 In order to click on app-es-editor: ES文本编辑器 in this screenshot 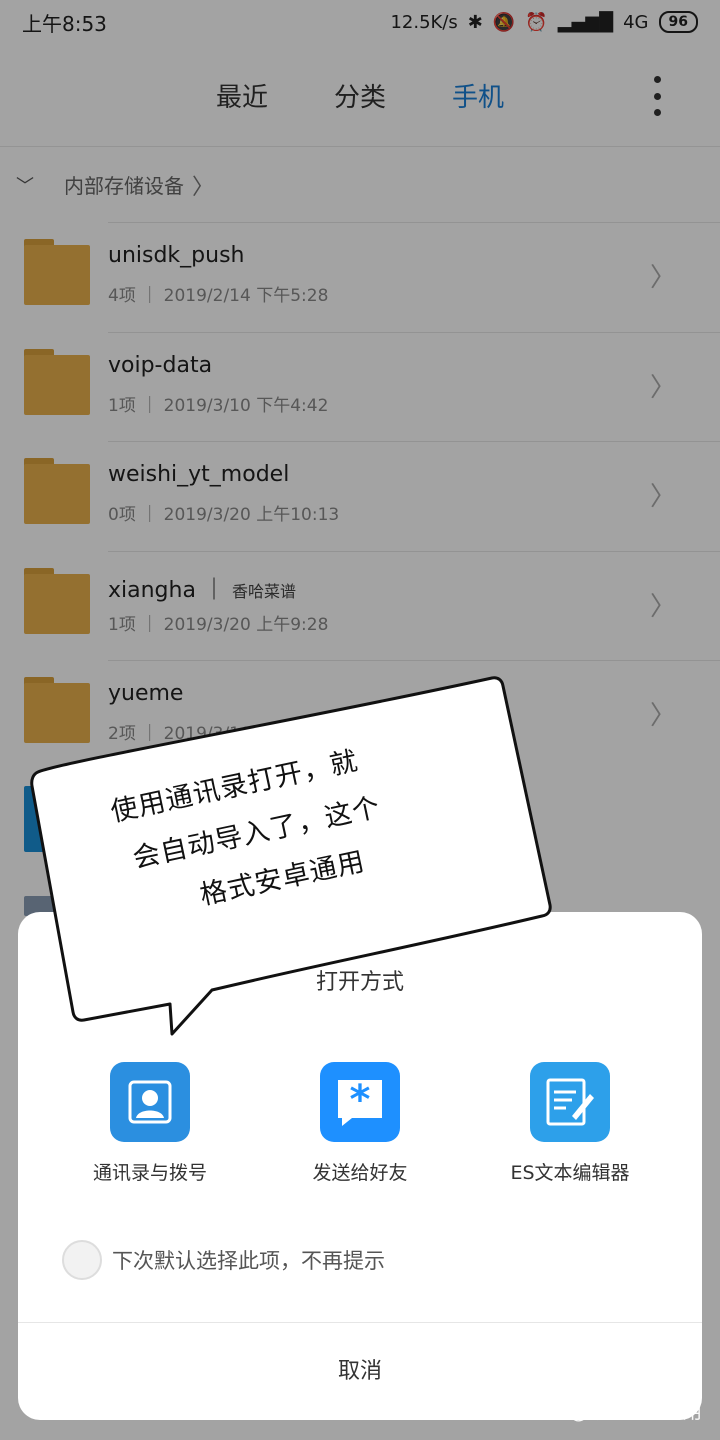, I will do `click(570, 1123)`.